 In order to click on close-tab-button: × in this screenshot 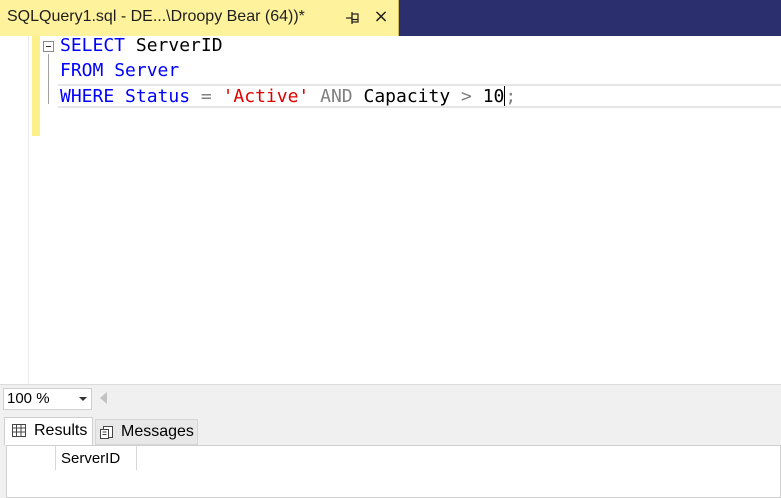, I will do `click(381, 17)`.